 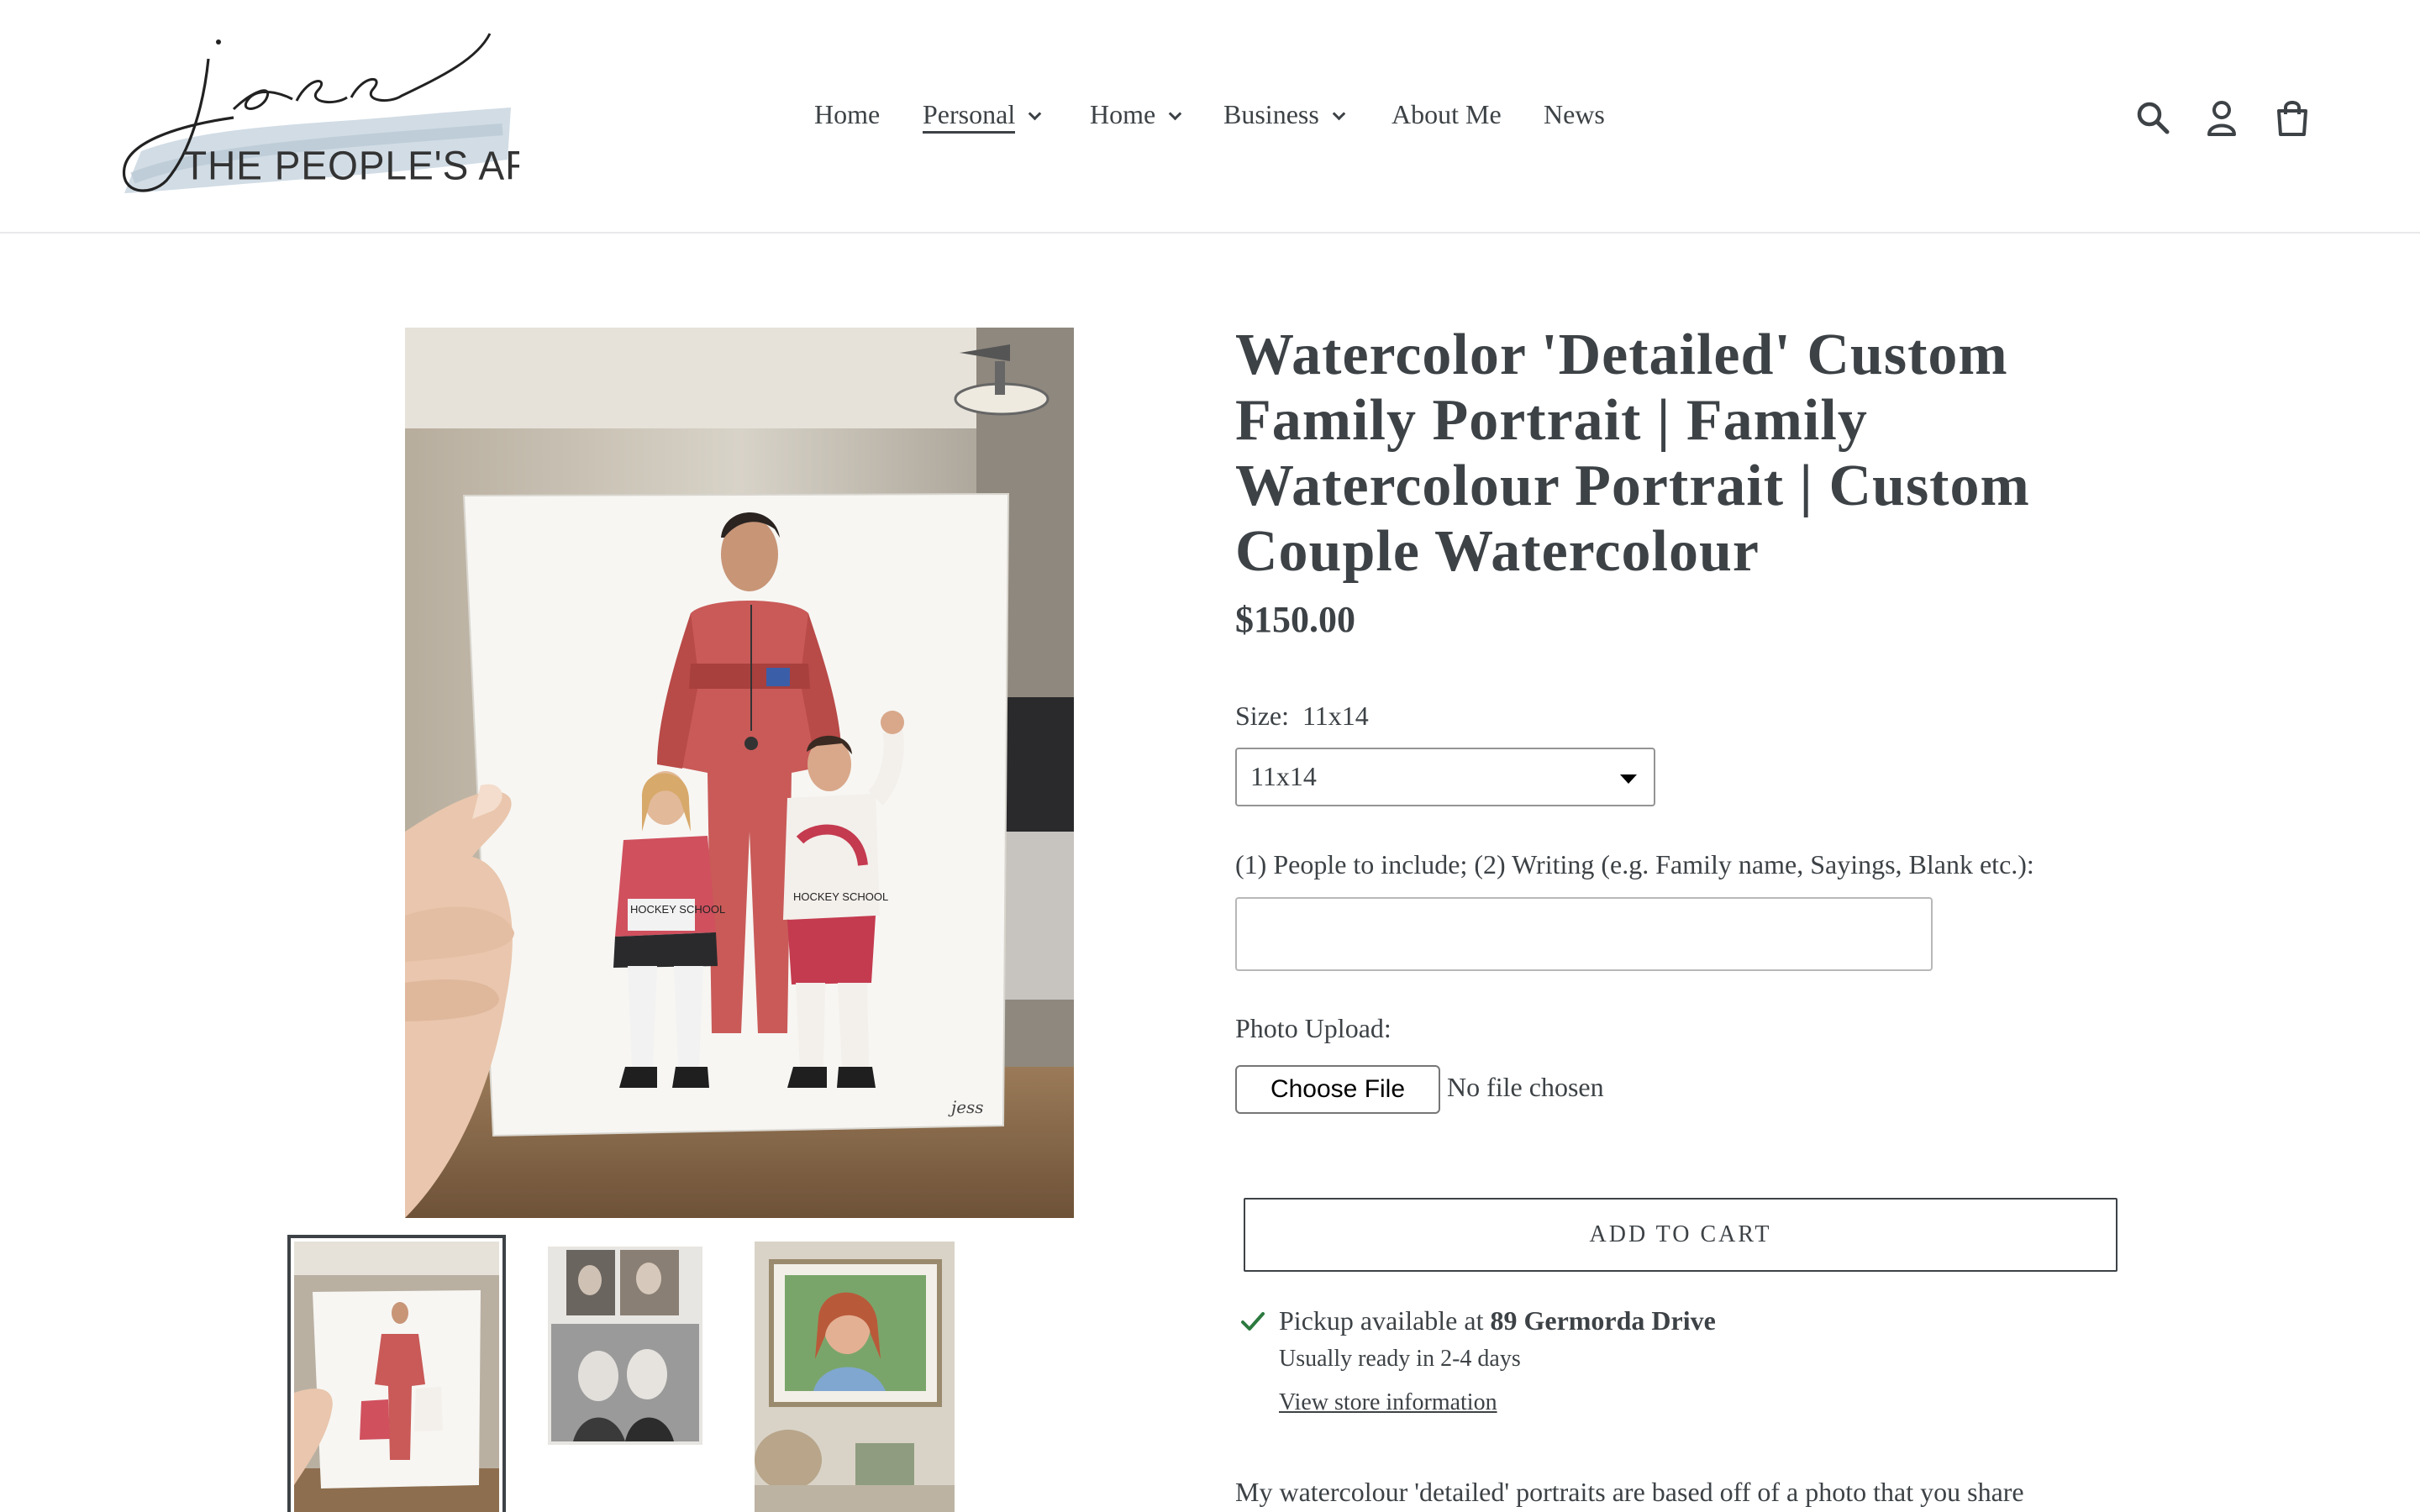 I want to click on pickup-availability: Pickup available at 89 Germorda Drive, so click(x=1498, y=1320).